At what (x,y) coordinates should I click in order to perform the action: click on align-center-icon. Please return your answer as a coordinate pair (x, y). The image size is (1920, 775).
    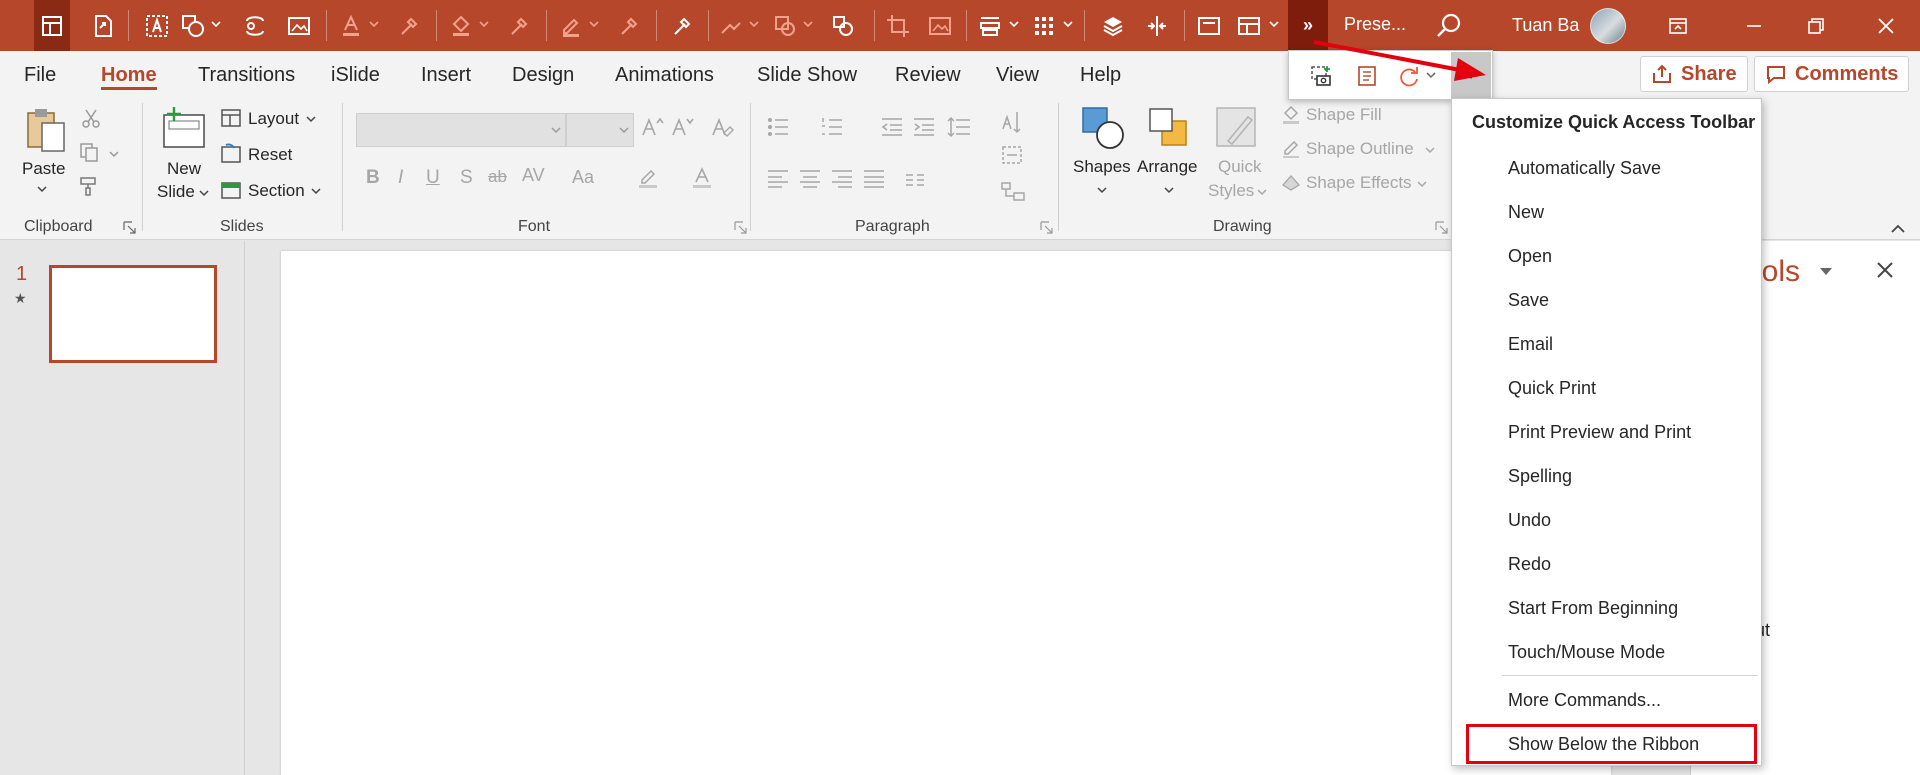
    Looking at the image, I should click on (810, 179).